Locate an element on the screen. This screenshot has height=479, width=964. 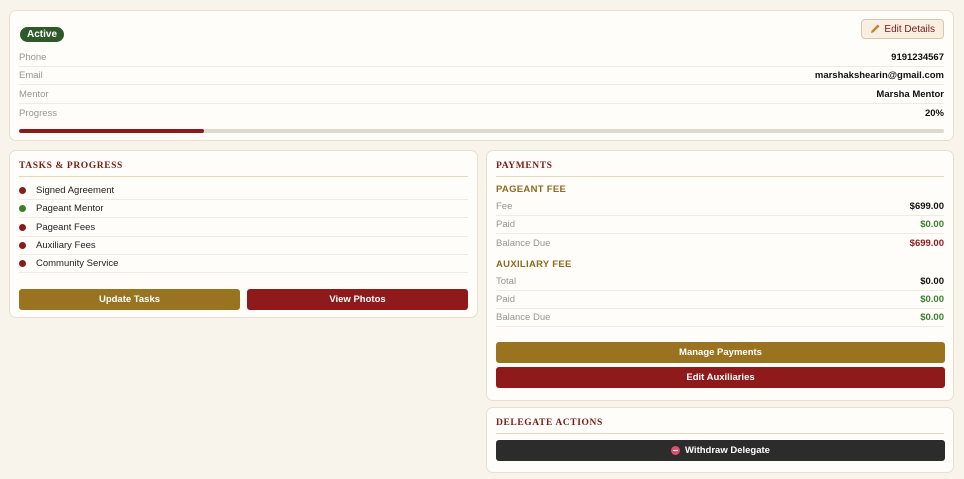
delegate-actions-title: DELEGATE ACTIONS is located at coordinates (720, 426).